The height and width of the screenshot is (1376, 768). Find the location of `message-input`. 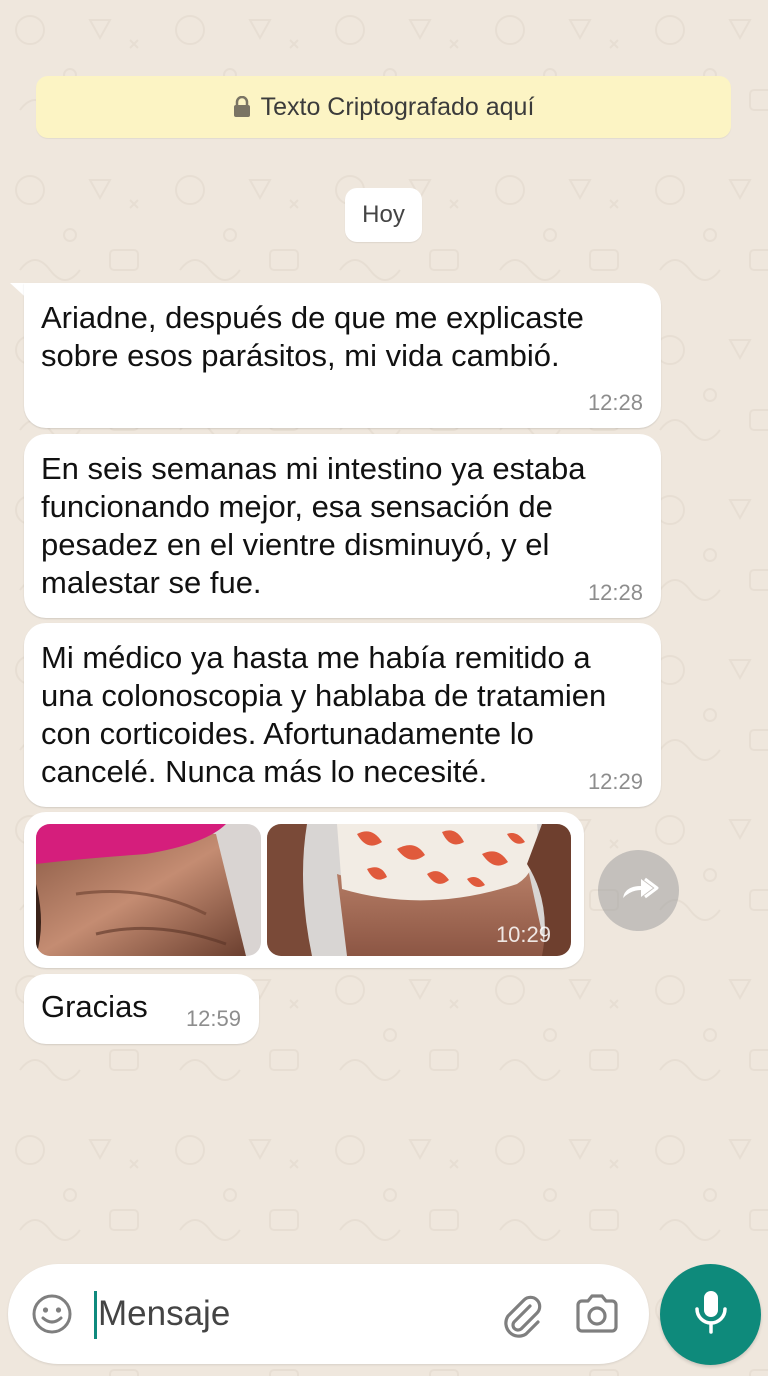

message-input is located at coordinates (288, 1314).